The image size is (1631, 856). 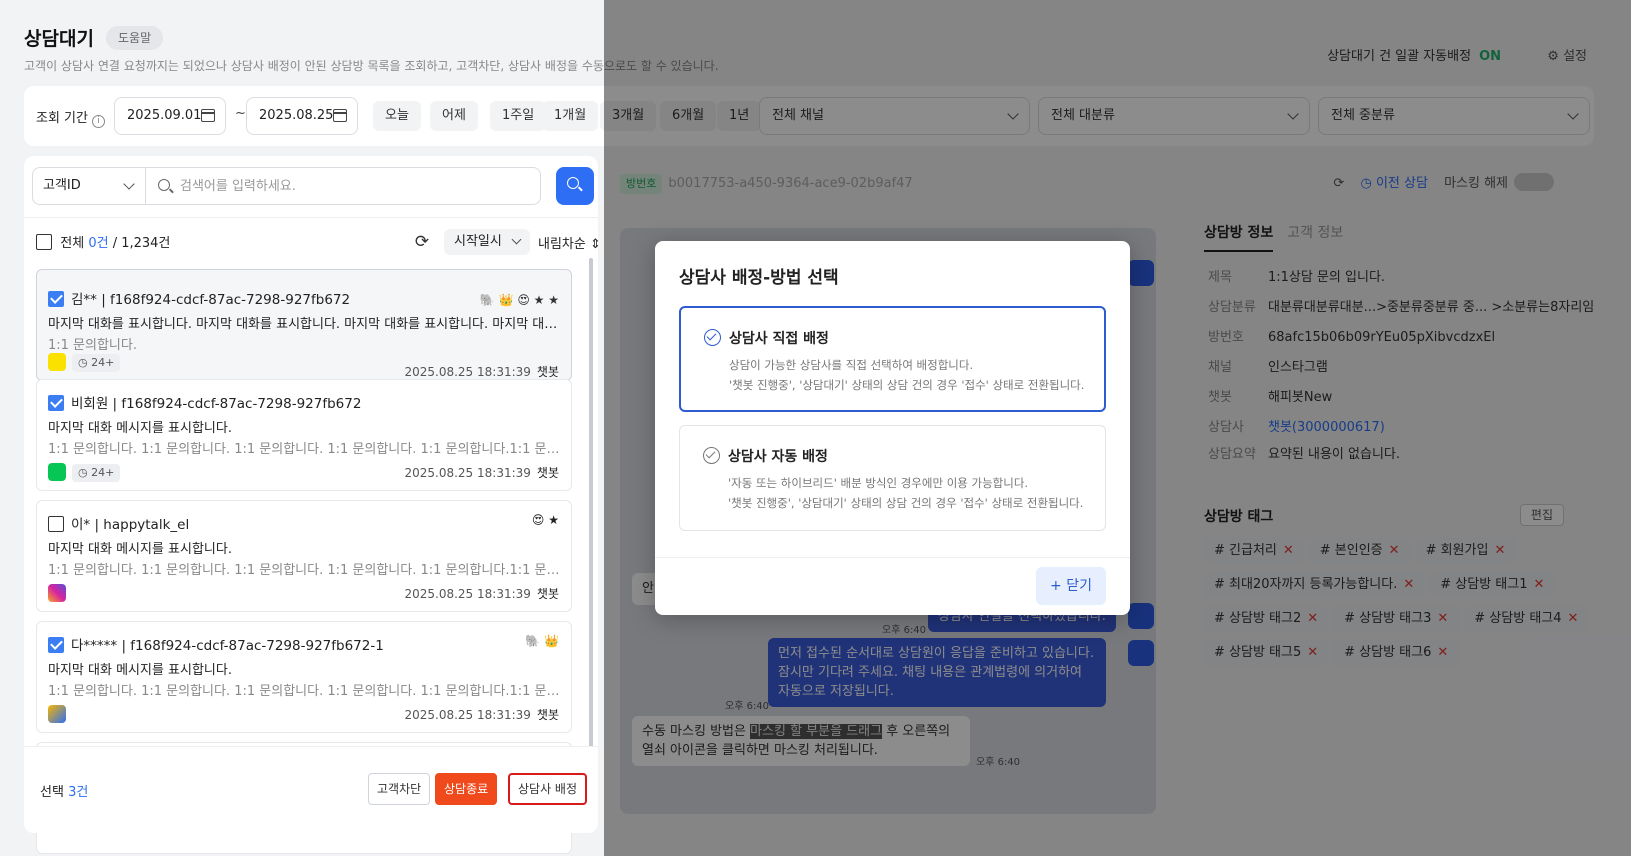 What do you see at coordinates (130, 525) in the screenshot?
I see `item-title: 이* | happytalk_el` at bounding box center [130, 525].